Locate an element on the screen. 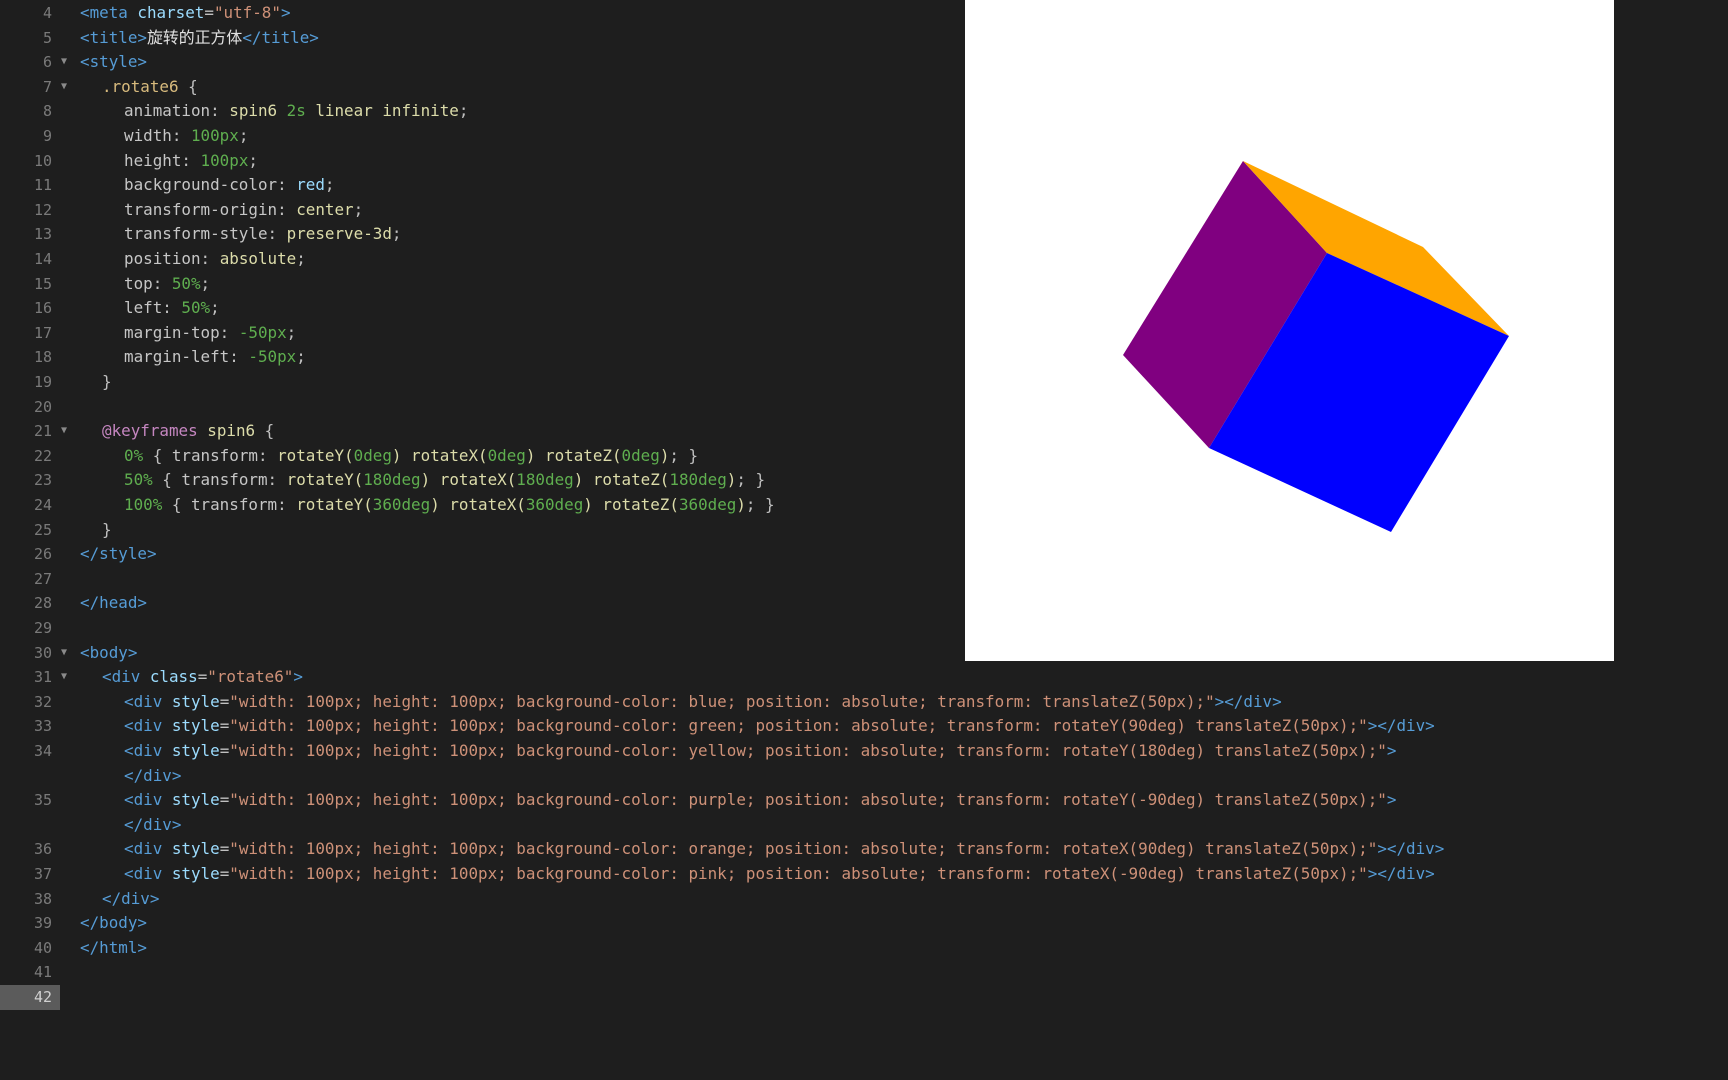  code-text: </head> is located at coordinates (113, 603).